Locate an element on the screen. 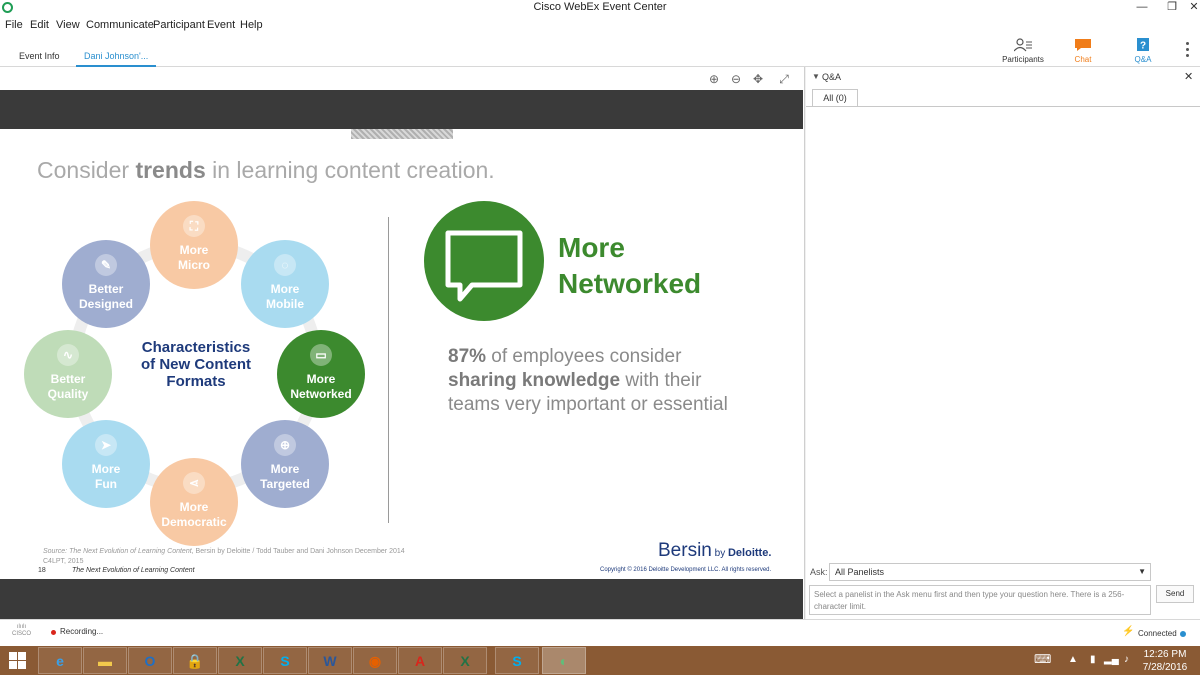  menu-edit: Edit is located at coordinates (39, 25).